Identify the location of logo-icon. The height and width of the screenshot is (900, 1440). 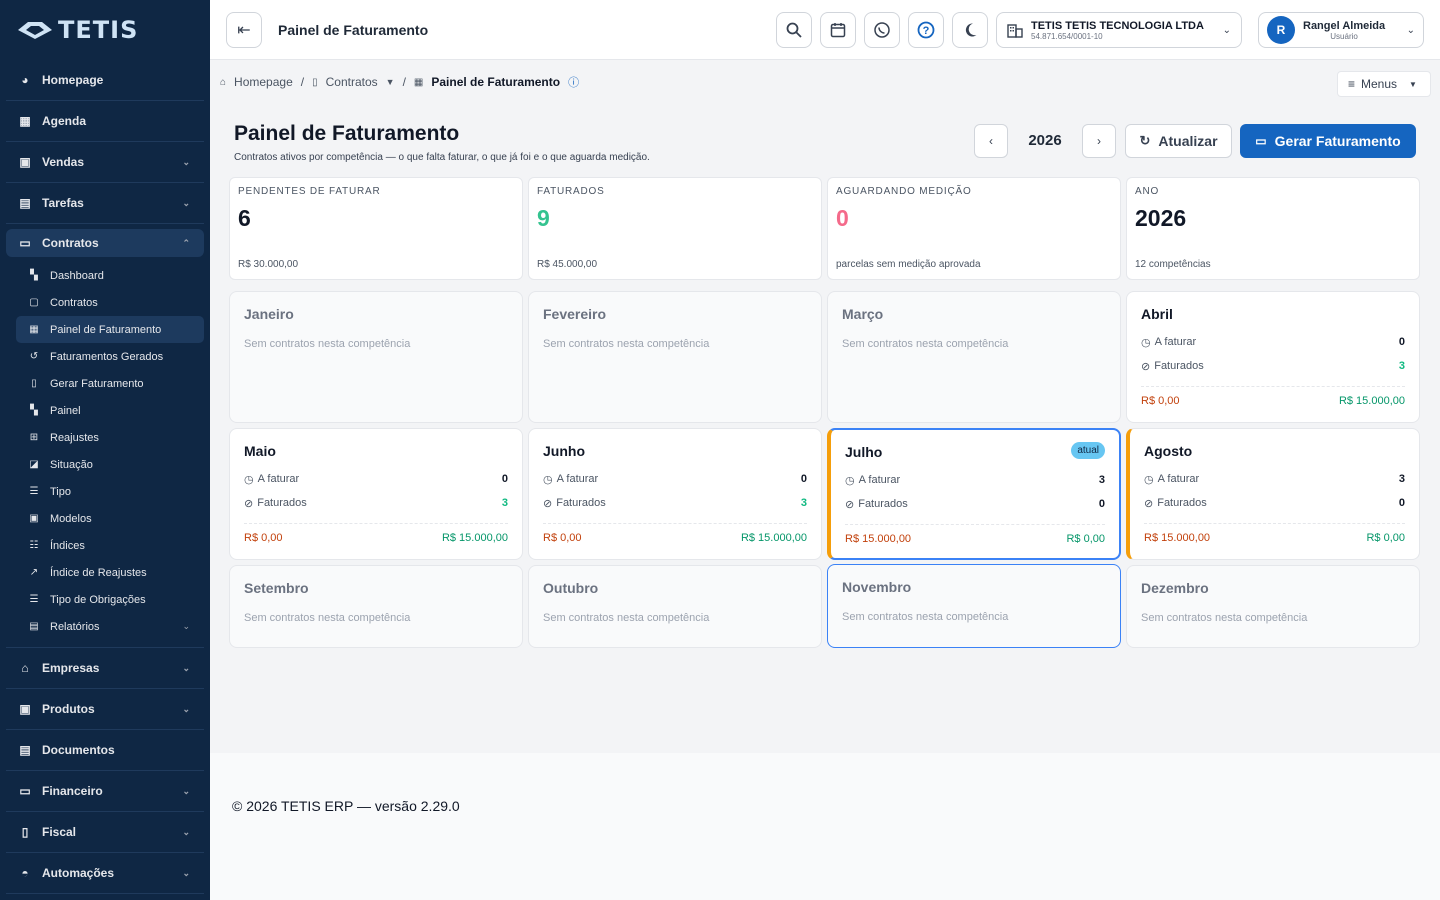
(35, 30).